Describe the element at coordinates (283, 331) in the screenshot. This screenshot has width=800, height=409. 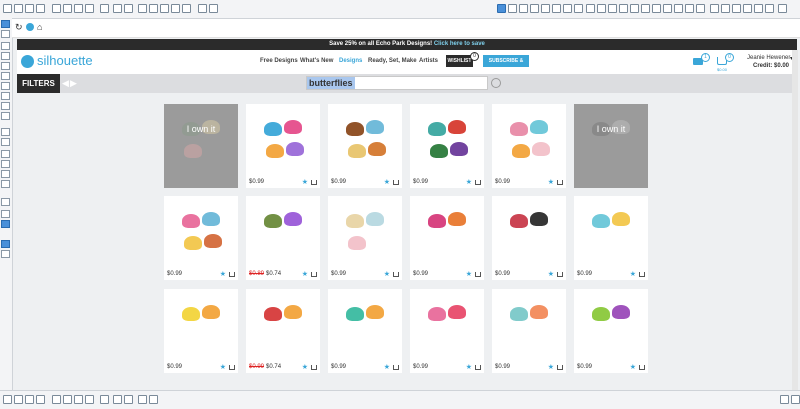
I see `design-tile: $0.99 $0.74 ★` at that location.